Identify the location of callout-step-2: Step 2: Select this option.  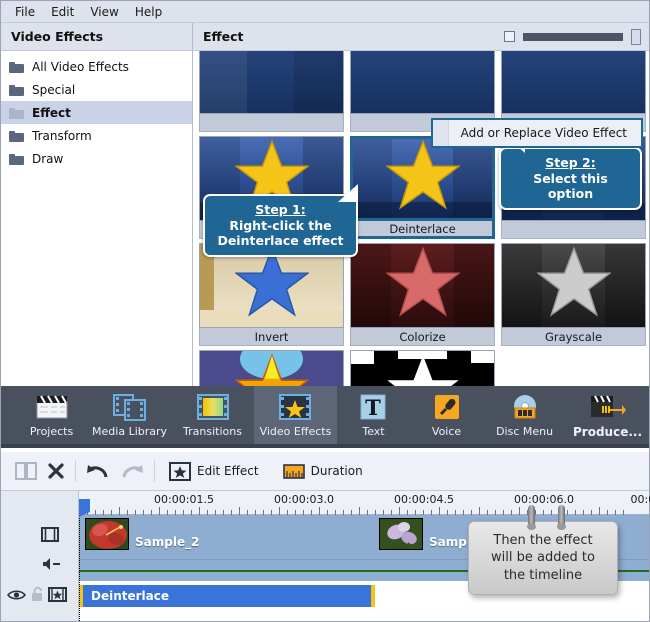
(570, 172).